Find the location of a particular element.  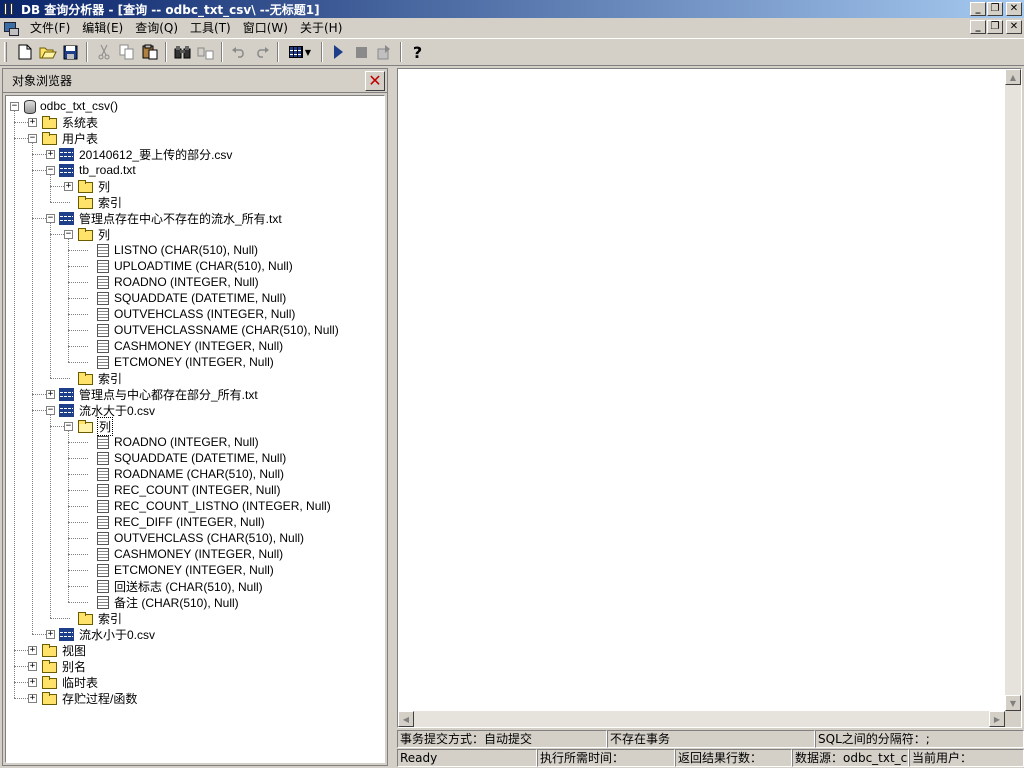

close-icon: ✕ is located at coordinates (375, 80).